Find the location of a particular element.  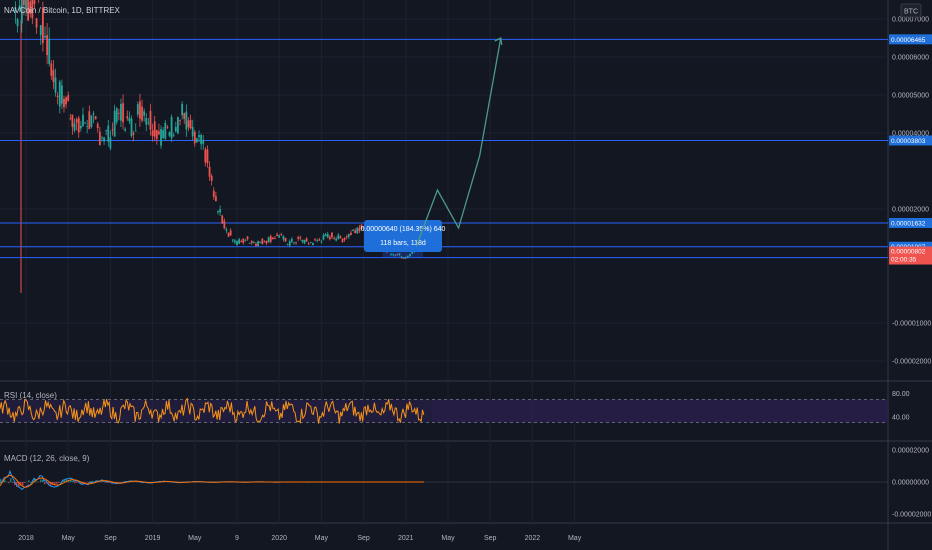

rsi-label: RSI (14, close) is located at coordinates (30, 395).